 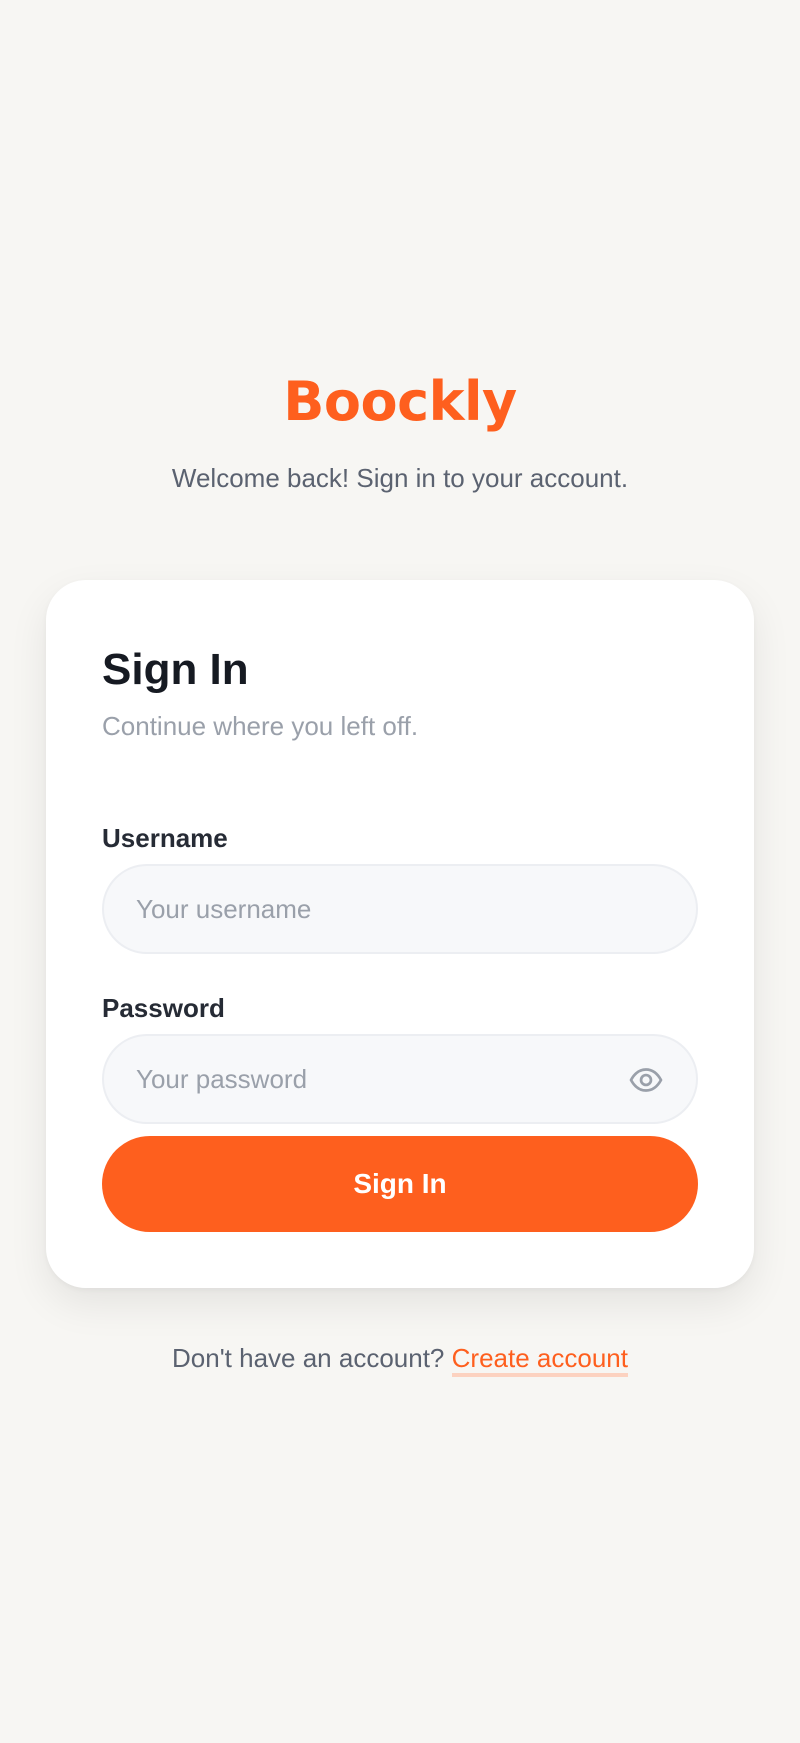 What do you see at coordinates (376, 1079) in the screenshot?
I see `password-input` at bounding box center [376, 1079].